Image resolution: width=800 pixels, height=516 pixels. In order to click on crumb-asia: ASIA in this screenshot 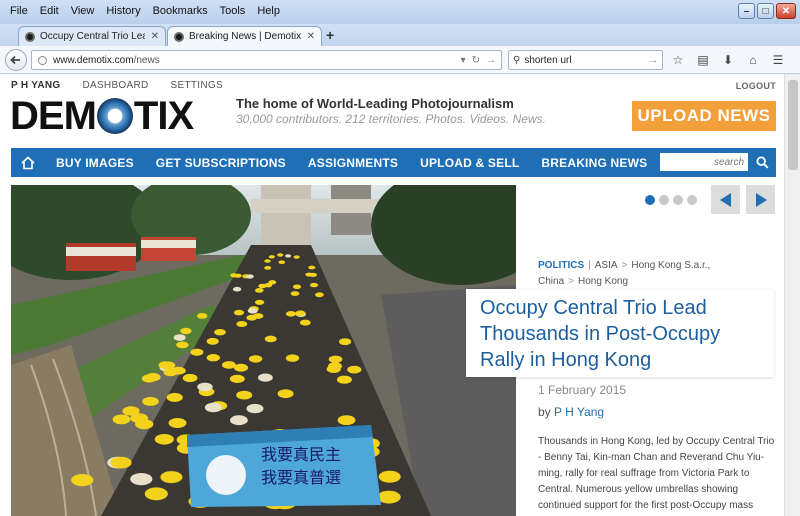, I will do `click(606, 265)`.